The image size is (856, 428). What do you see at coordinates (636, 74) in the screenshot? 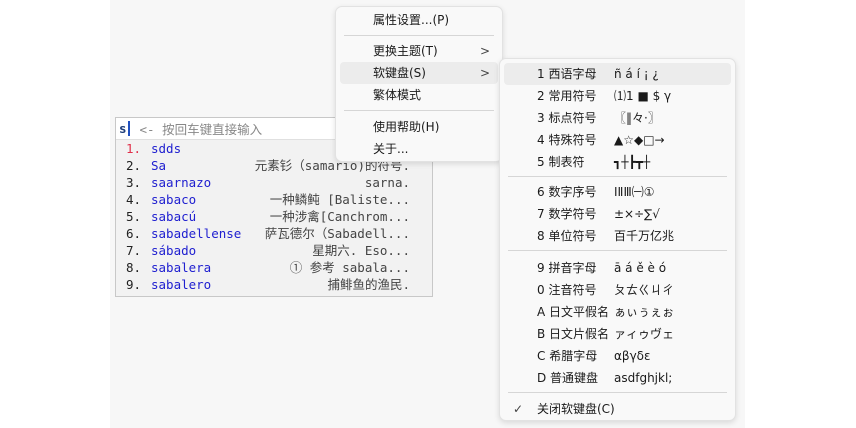
I see `soft-keyboard-sample: ñ á í ¡ ¿` at bounding box center [636, 74].